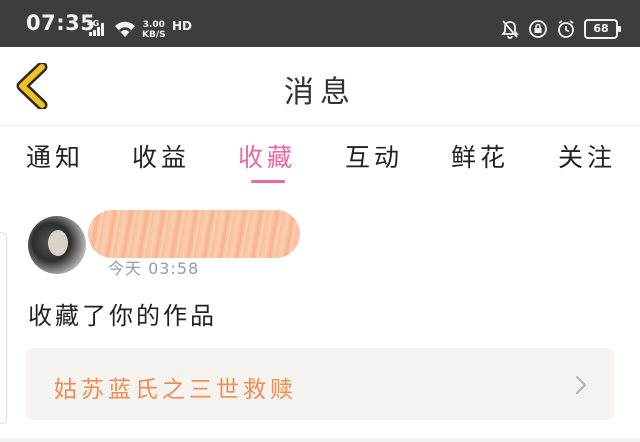 Image resolution: width=640 pixels, height=442 pixels. What do you see at coordinates (374, 156) in the screenshot?
I see `tab-interactions: 互动` at bounding box center [374, 156].